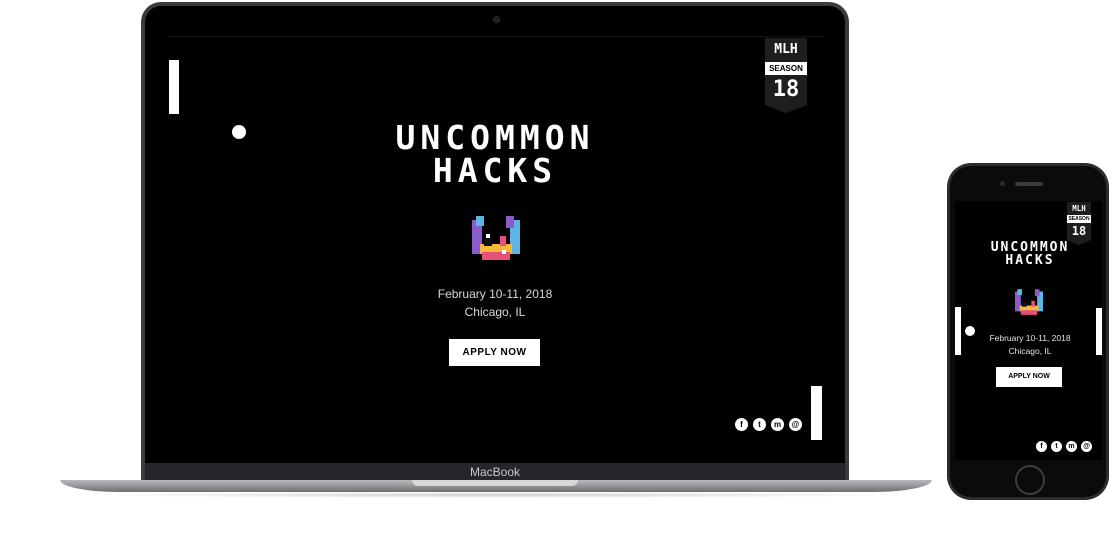 This screenshot has height=555, width=1113. I want to click on mlh-season-badge: MLH SEASON 18, so click(786, 75).